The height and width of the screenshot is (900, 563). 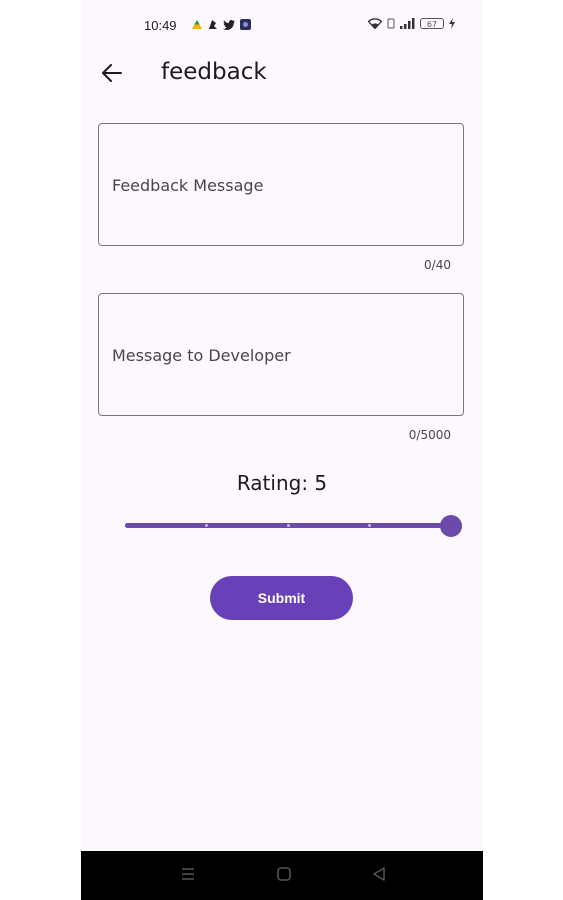 I want to click on twitter-icon, so click(x=229, y=24).